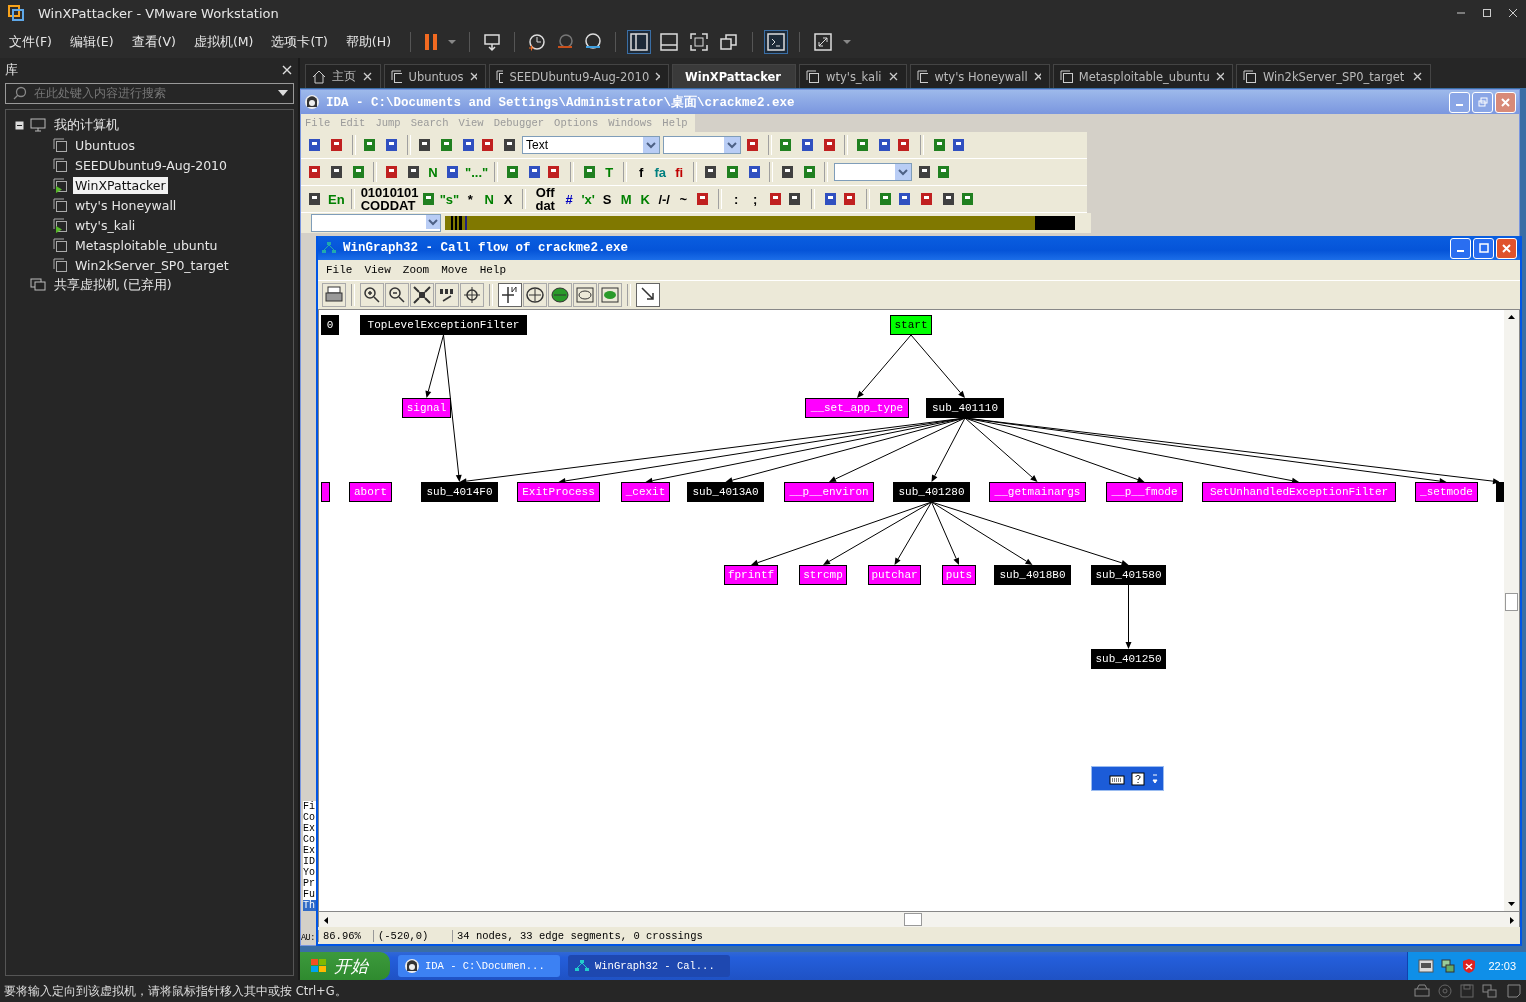  I want to click on vertical-scrollbar, so click(1511, 610).